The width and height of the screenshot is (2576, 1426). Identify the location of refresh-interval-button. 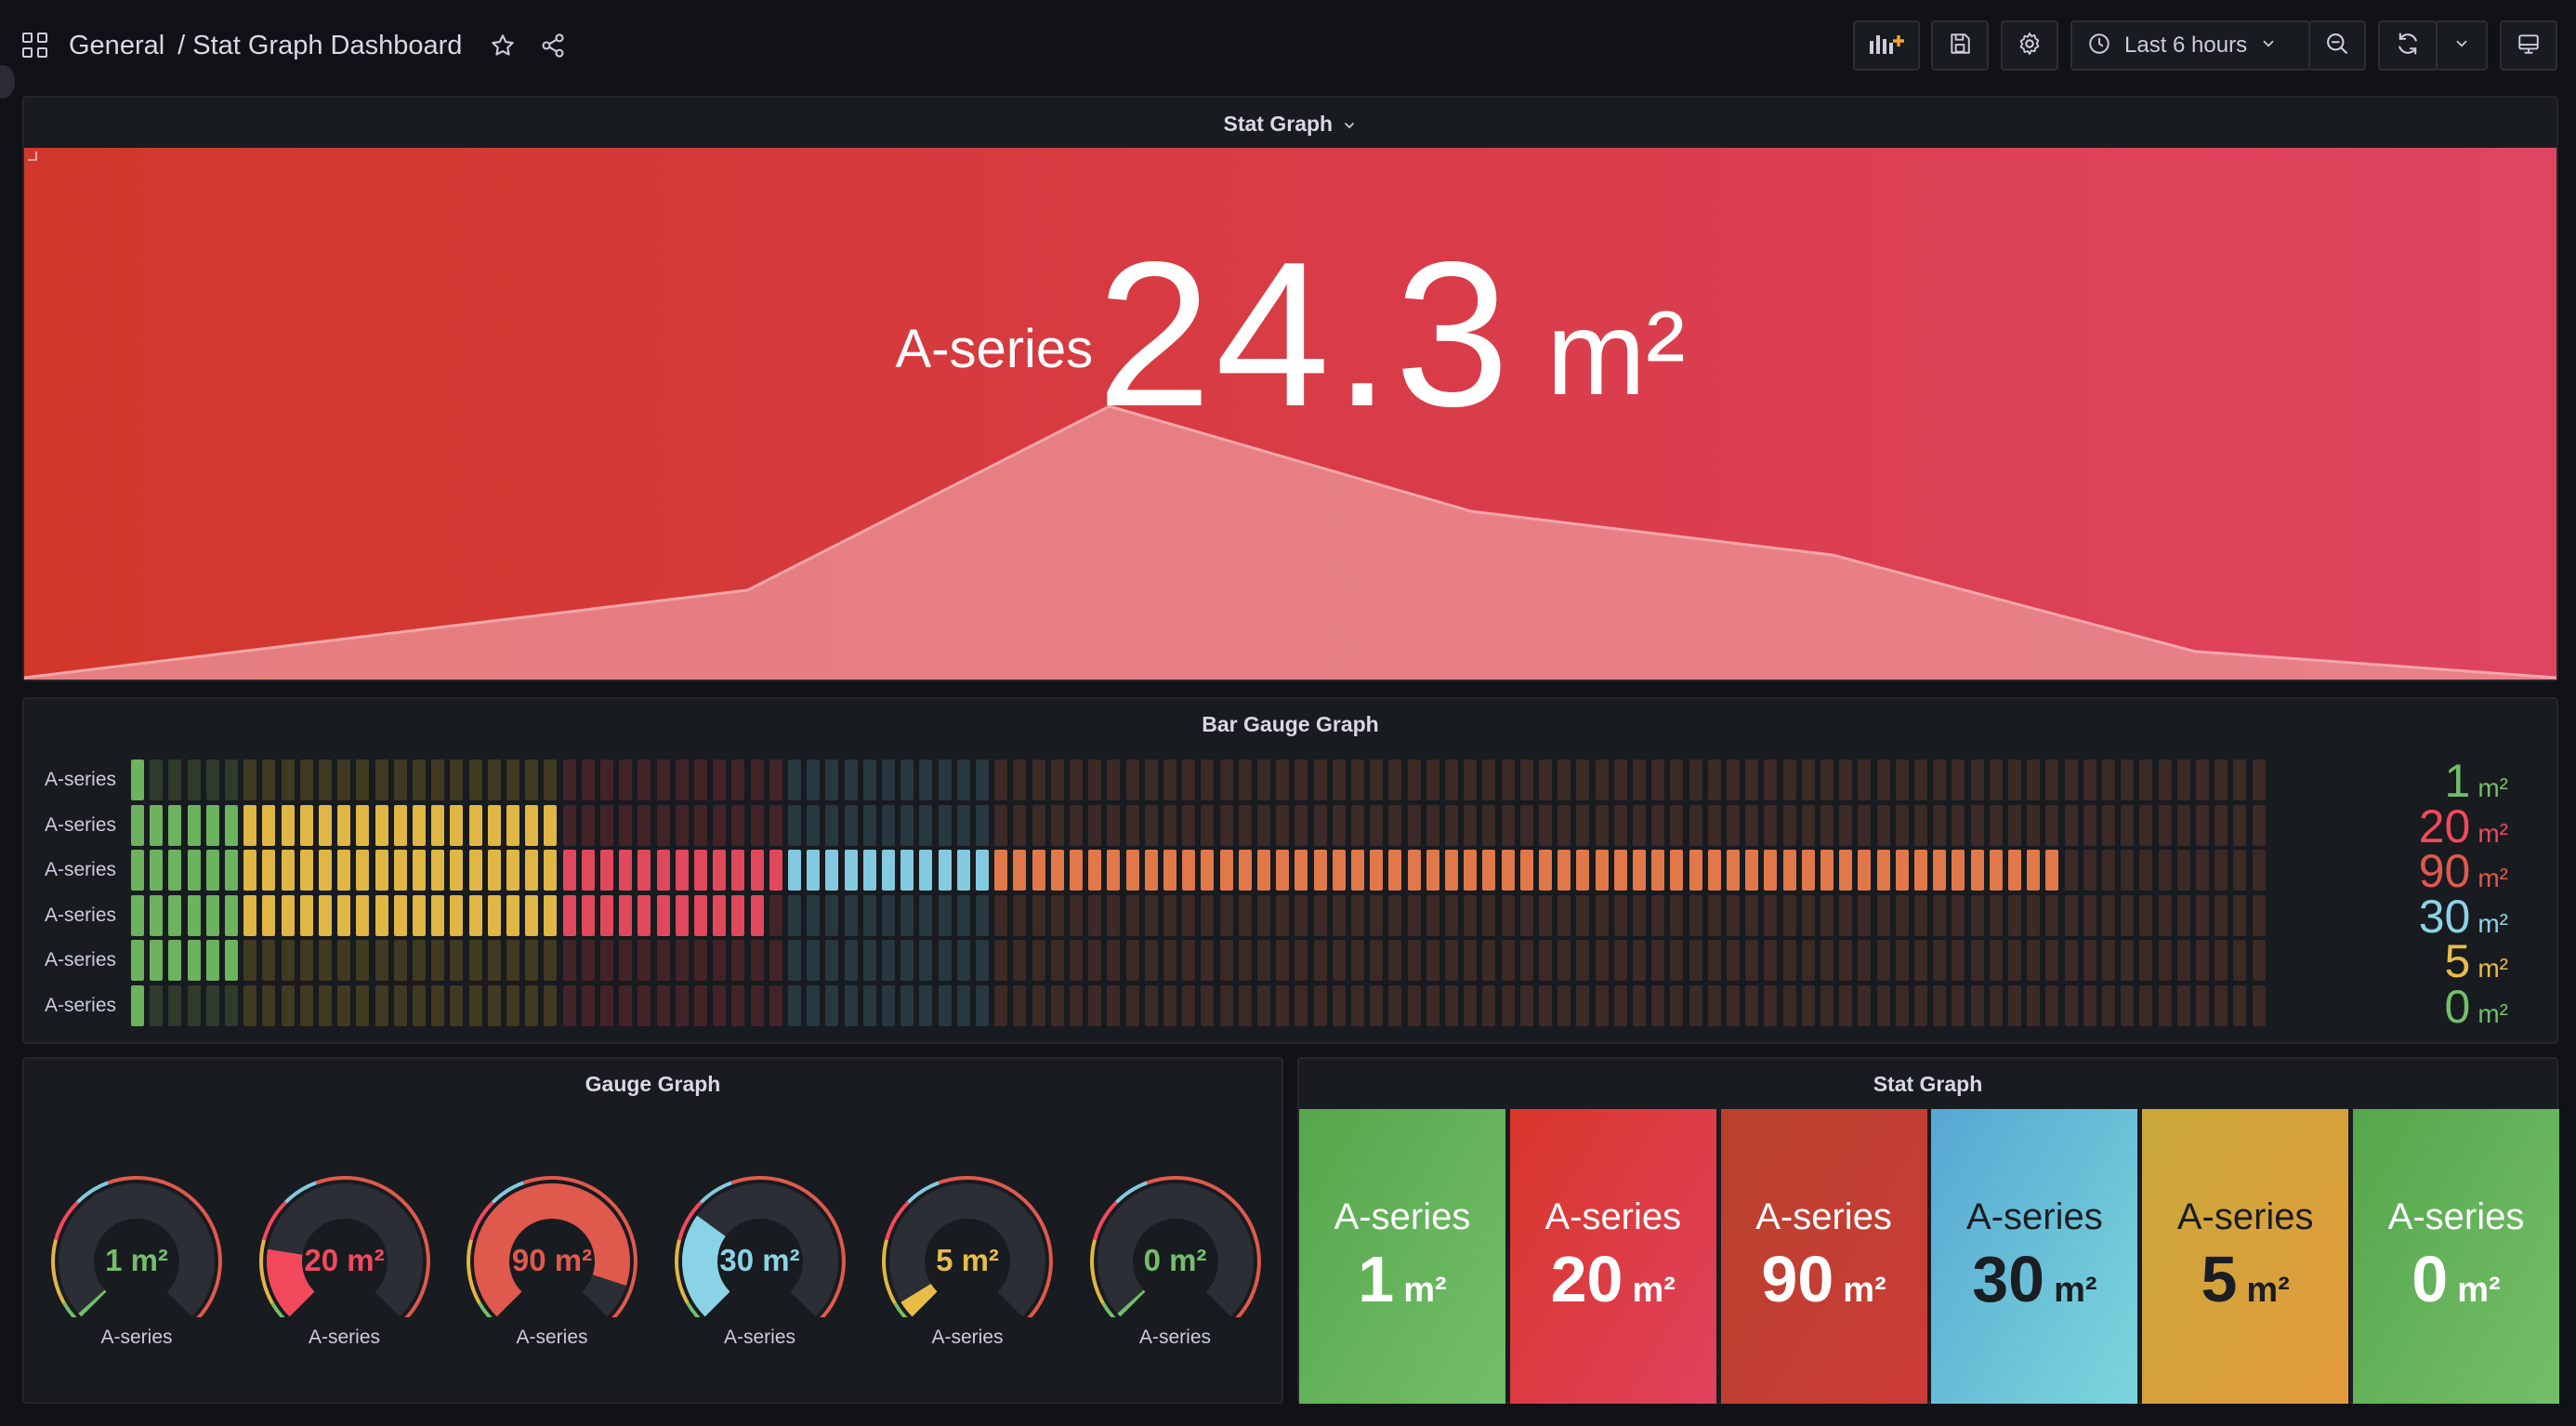
(2462, 45).